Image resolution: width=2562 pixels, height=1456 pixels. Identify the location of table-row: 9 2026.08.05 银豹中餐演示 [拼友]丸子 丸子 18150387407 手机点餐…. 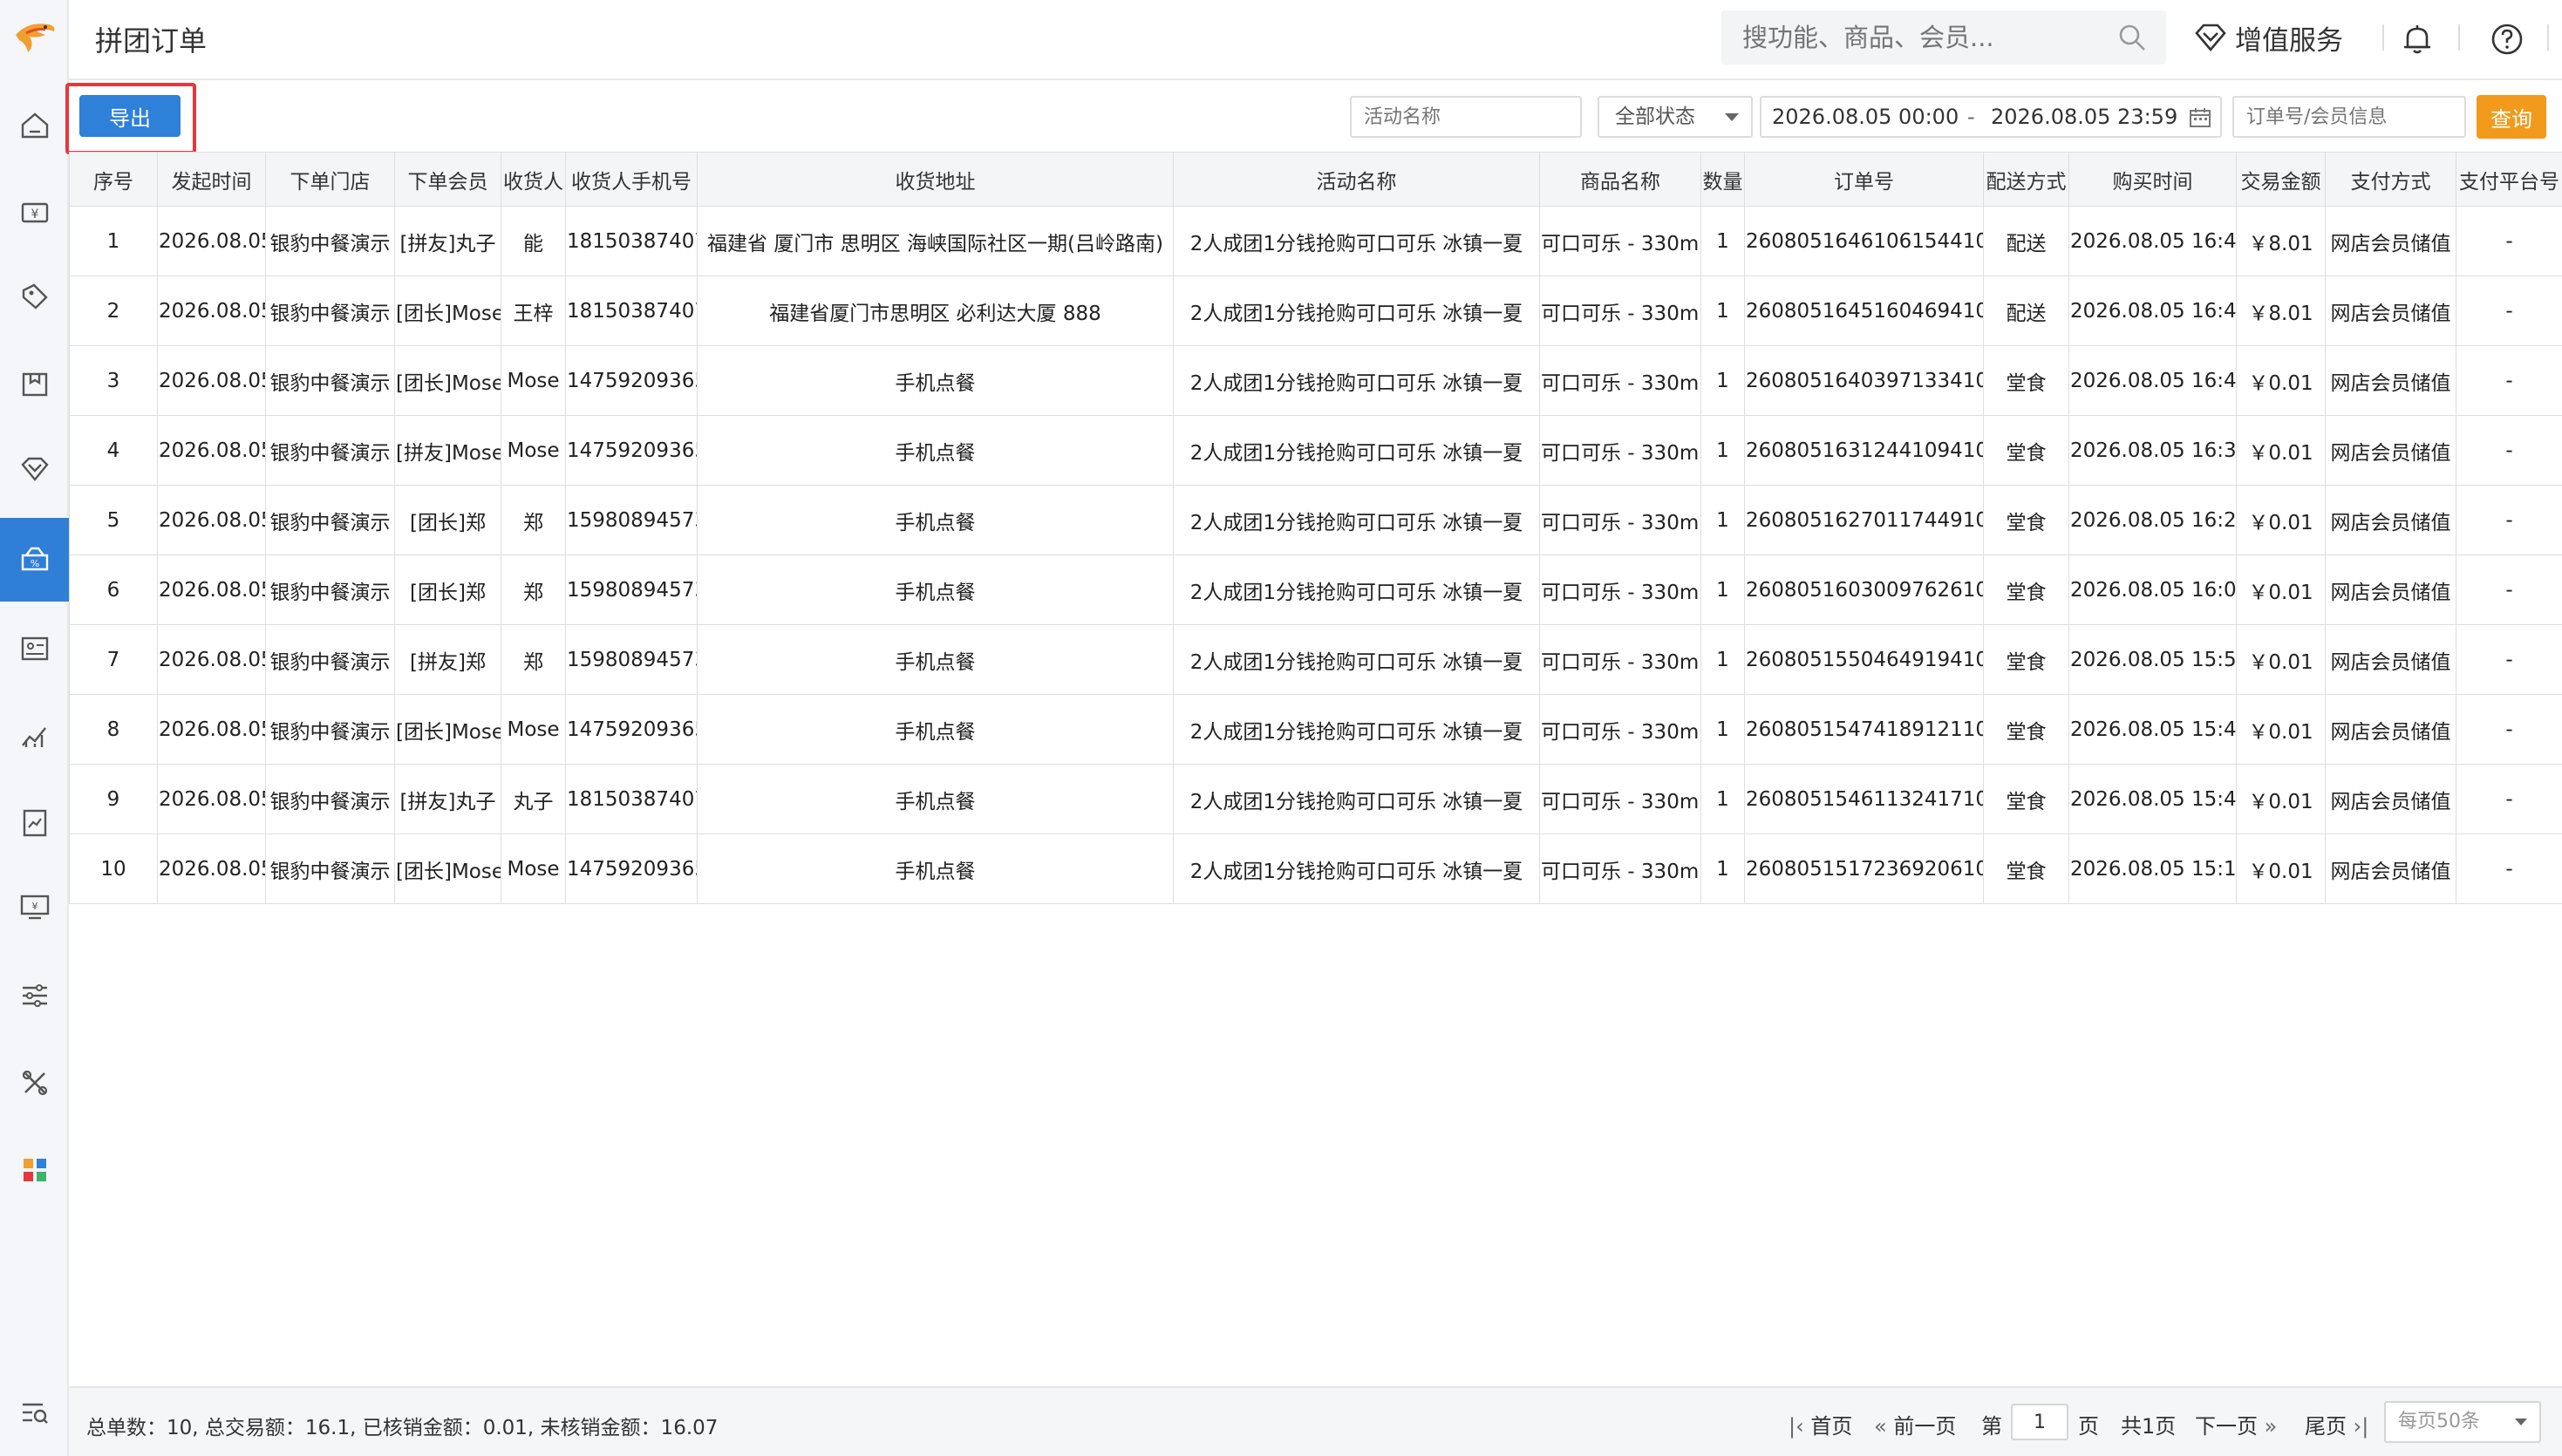
(1315, 799).